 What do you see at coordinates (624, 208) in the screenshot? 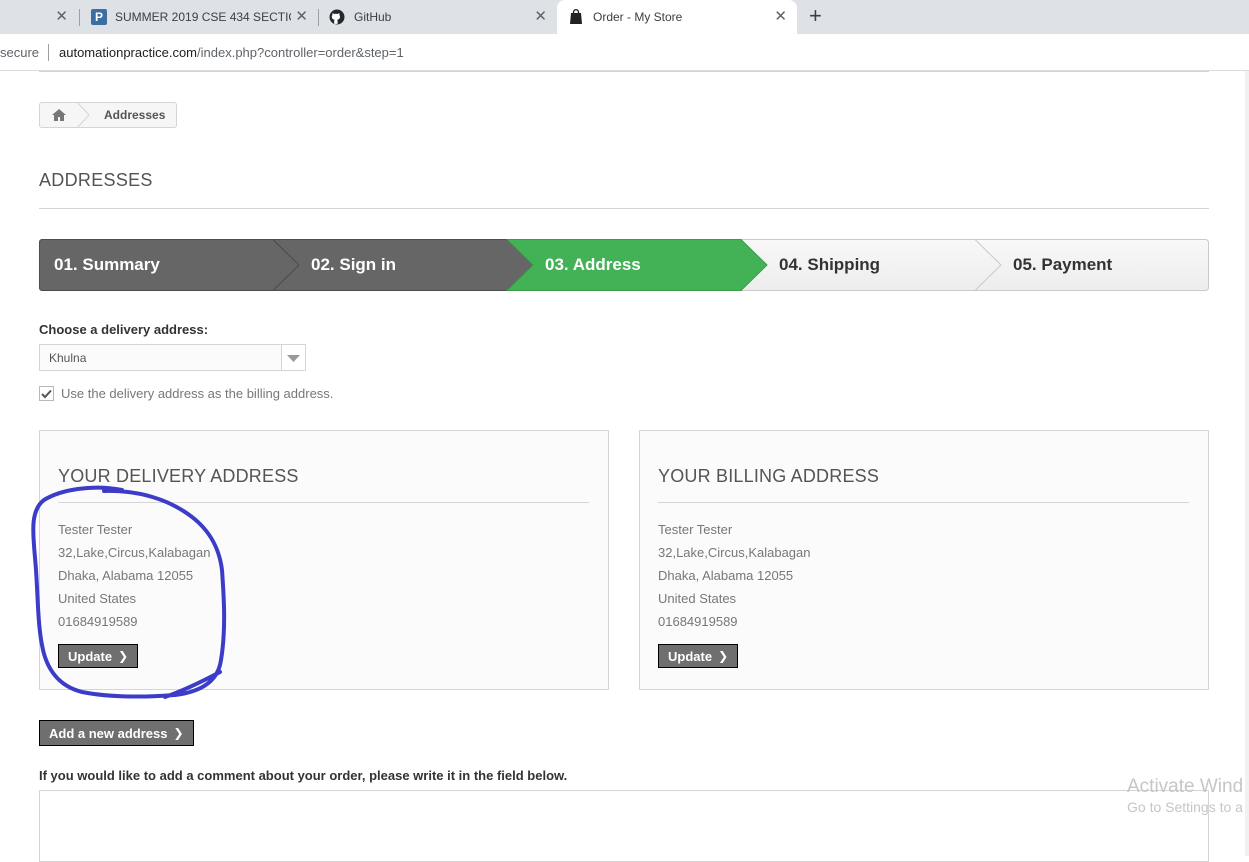
I see `heading-divider` at bounding box center [624, 208].